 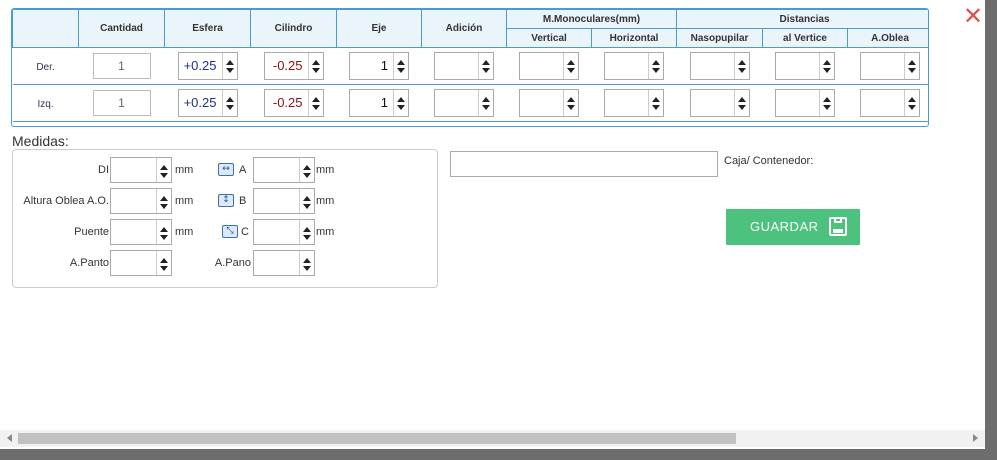 What do you see at coordinates (591, 19) in the screenshot?
I see `header-monoculares-group: M.Monoculares(mm)` at bounding box center [591, 19].